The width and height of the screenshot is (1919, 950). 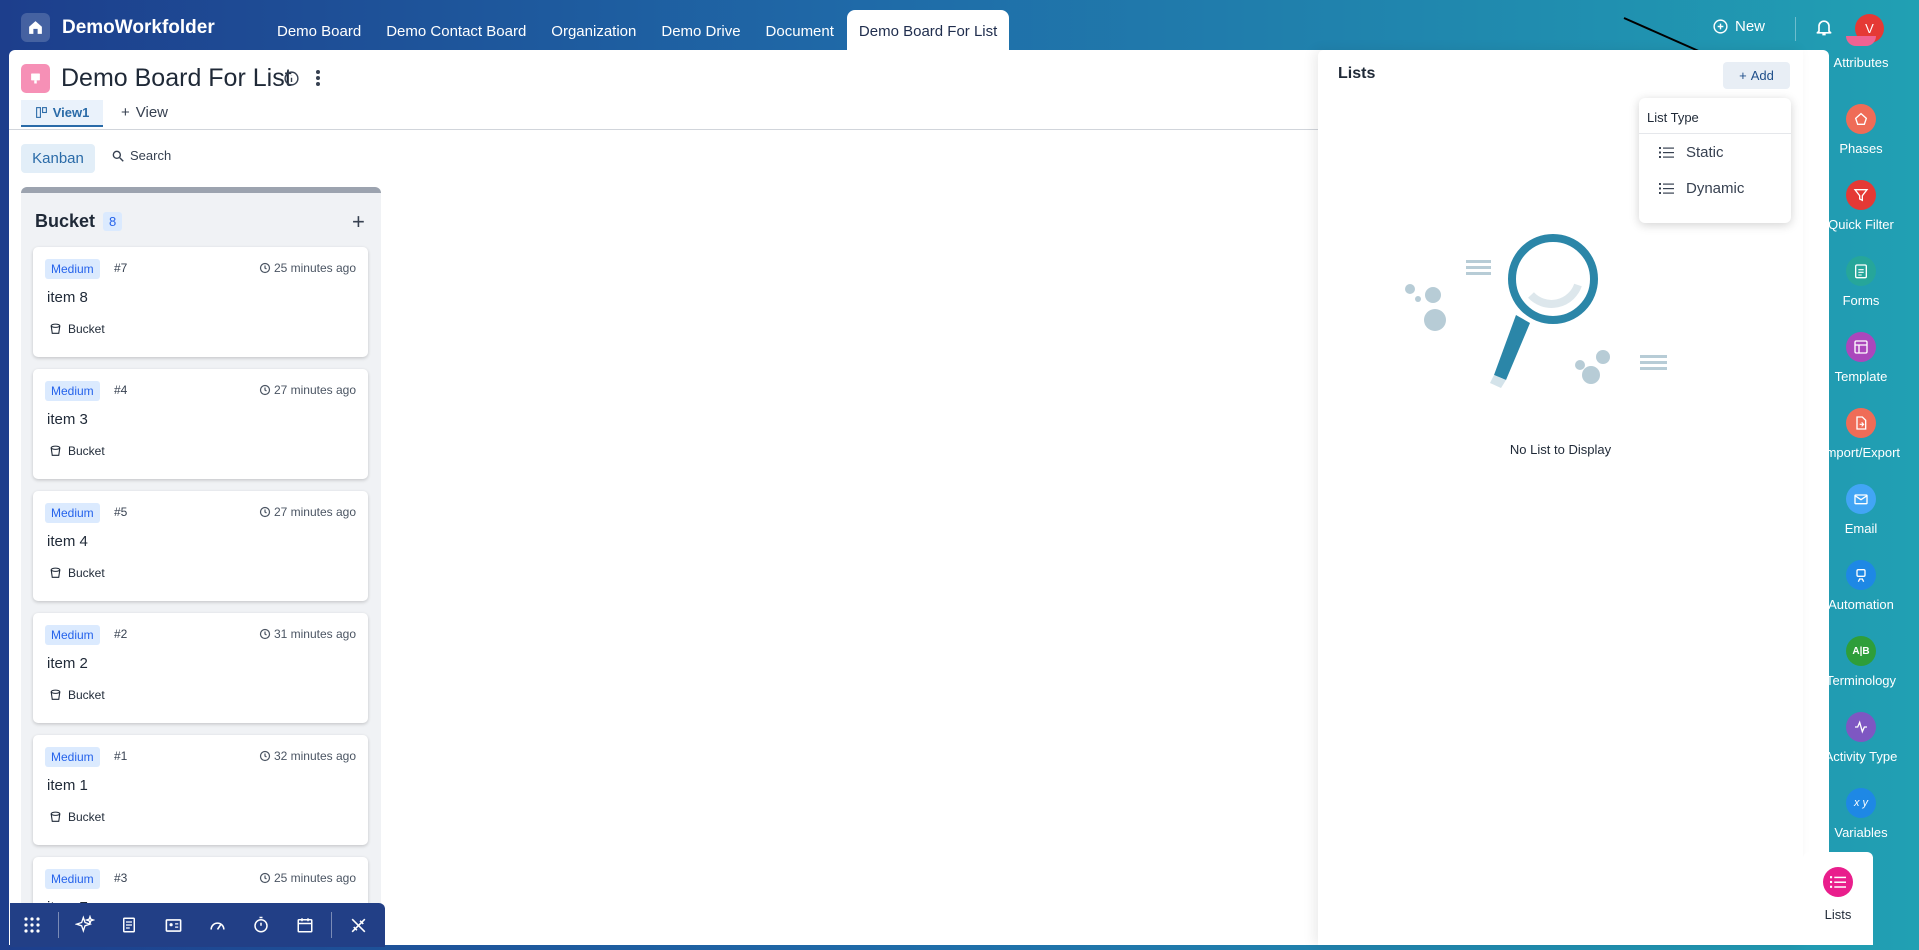 What do you see at coordinates (121, 268) in the screenshot?
I see `card-id: #7` at bounding box center [121, 268].